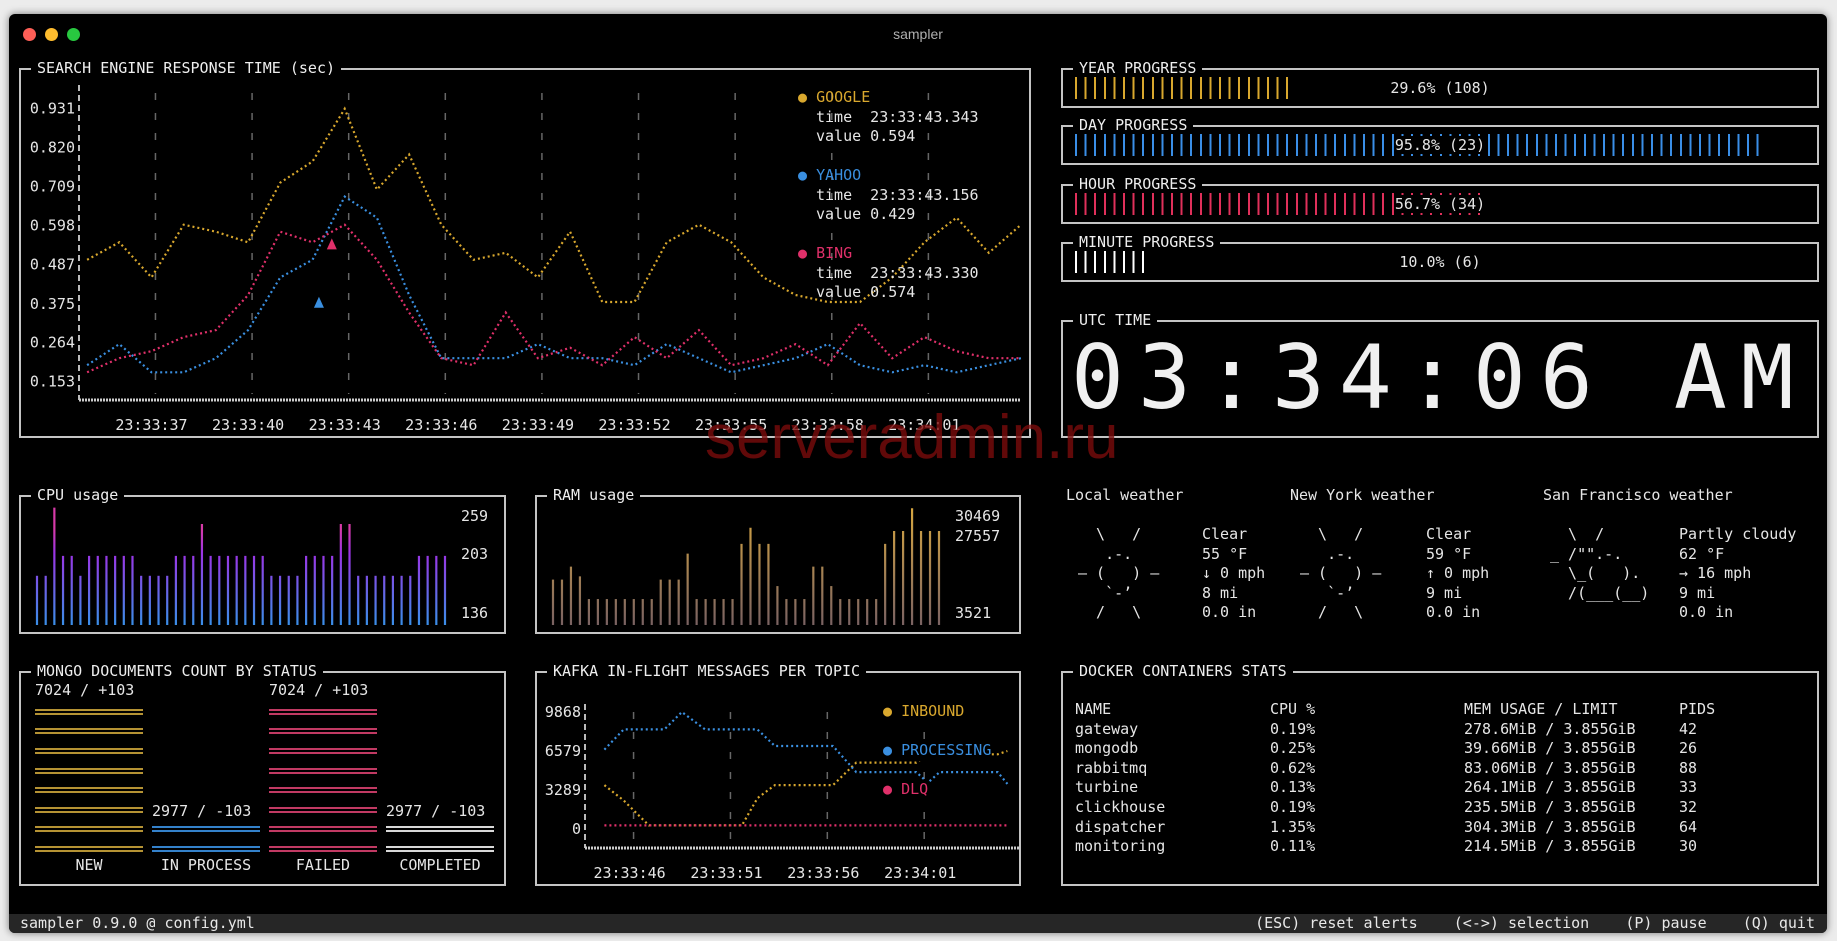 This screenshot has height=941, width=1837. I want to click on progress-label: 95.8% (23), so click(1440, 145).